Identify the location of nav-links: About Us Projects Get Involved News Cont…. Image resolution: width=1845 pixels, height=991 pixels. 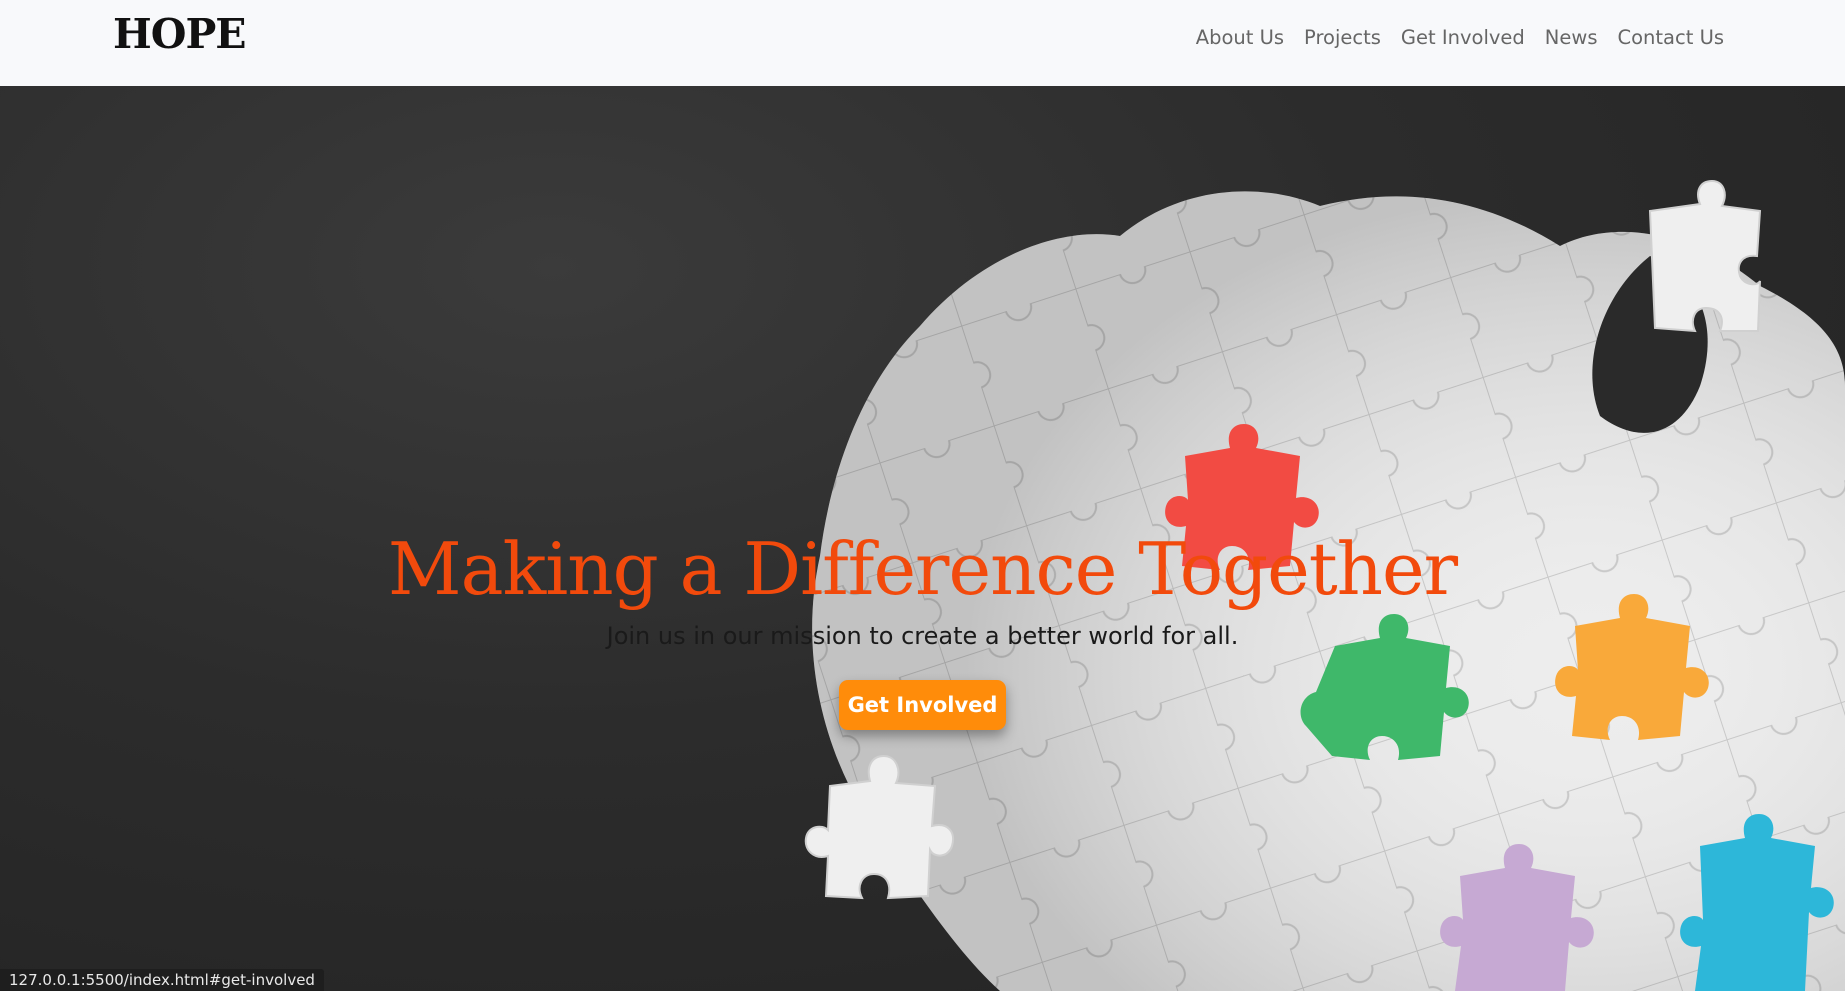
(1460, 37).